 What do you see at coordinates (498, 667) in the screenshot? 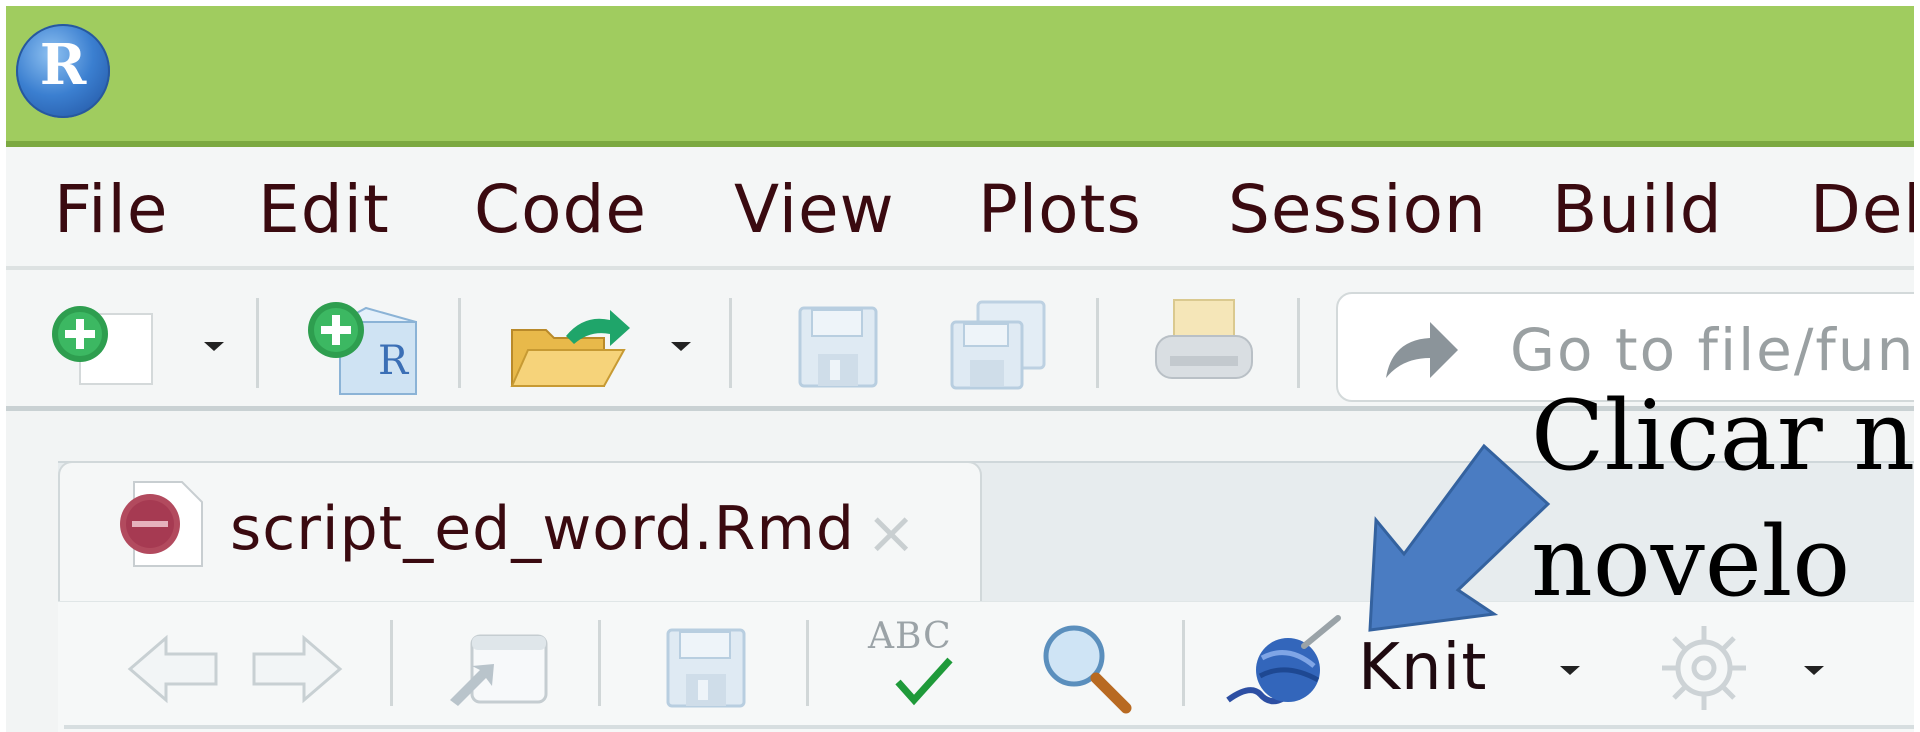
I see `show-in-new-window-icon` at bounding box center [498, 667].